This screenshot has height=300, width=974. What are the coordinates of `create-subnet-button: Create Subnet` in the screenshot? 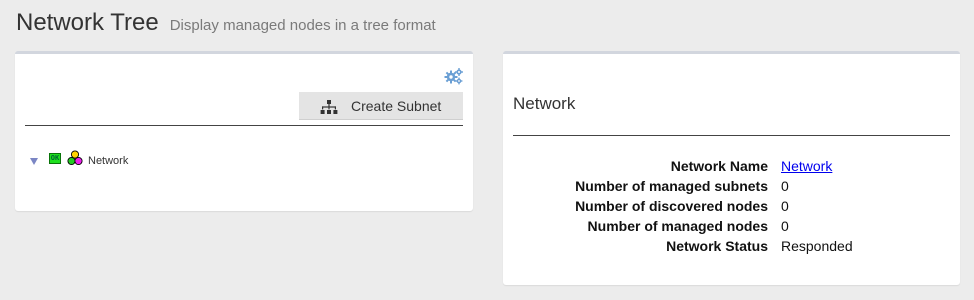 It's located at (381, 106).